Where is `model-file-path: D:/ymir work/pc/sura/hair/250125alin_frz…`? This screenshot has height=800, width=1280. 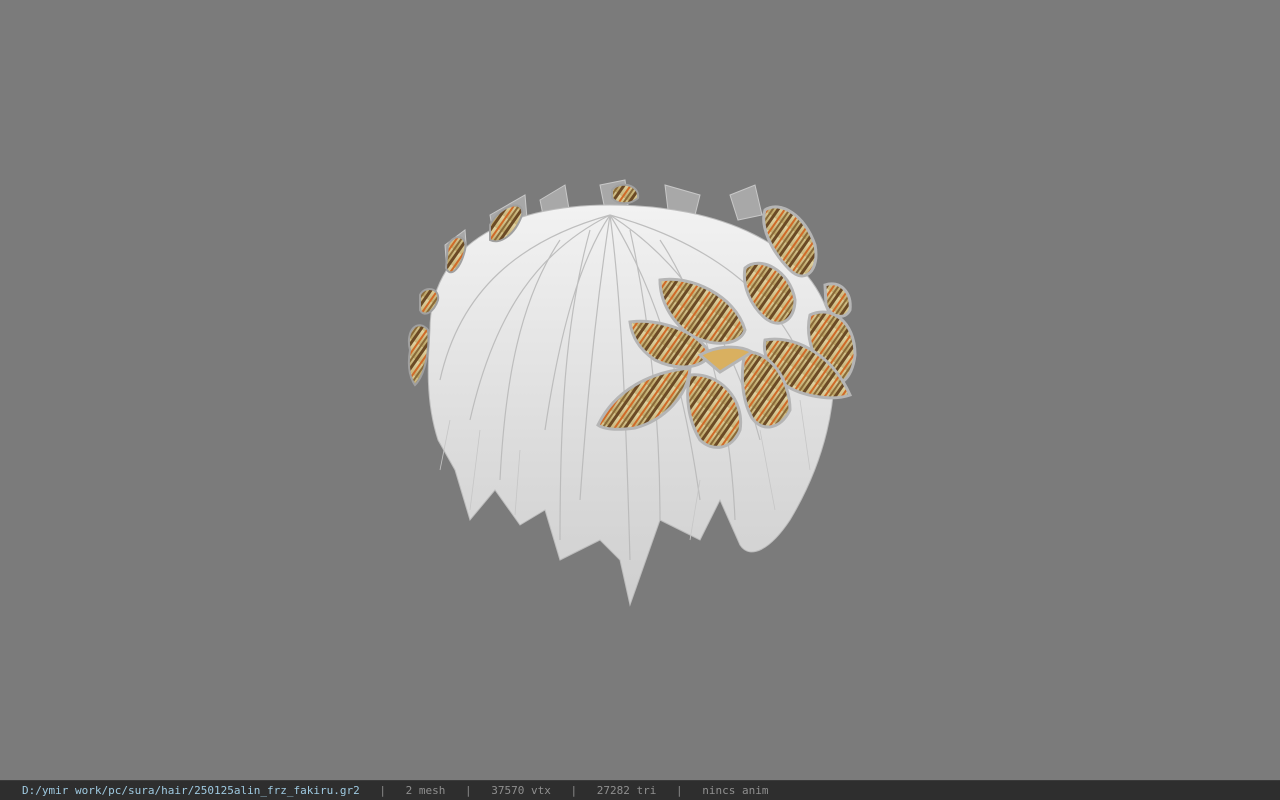 model-file-path: D:/ymir work/pc/sura/hair/250125alin_frz… is located at coordinates (191, 790).